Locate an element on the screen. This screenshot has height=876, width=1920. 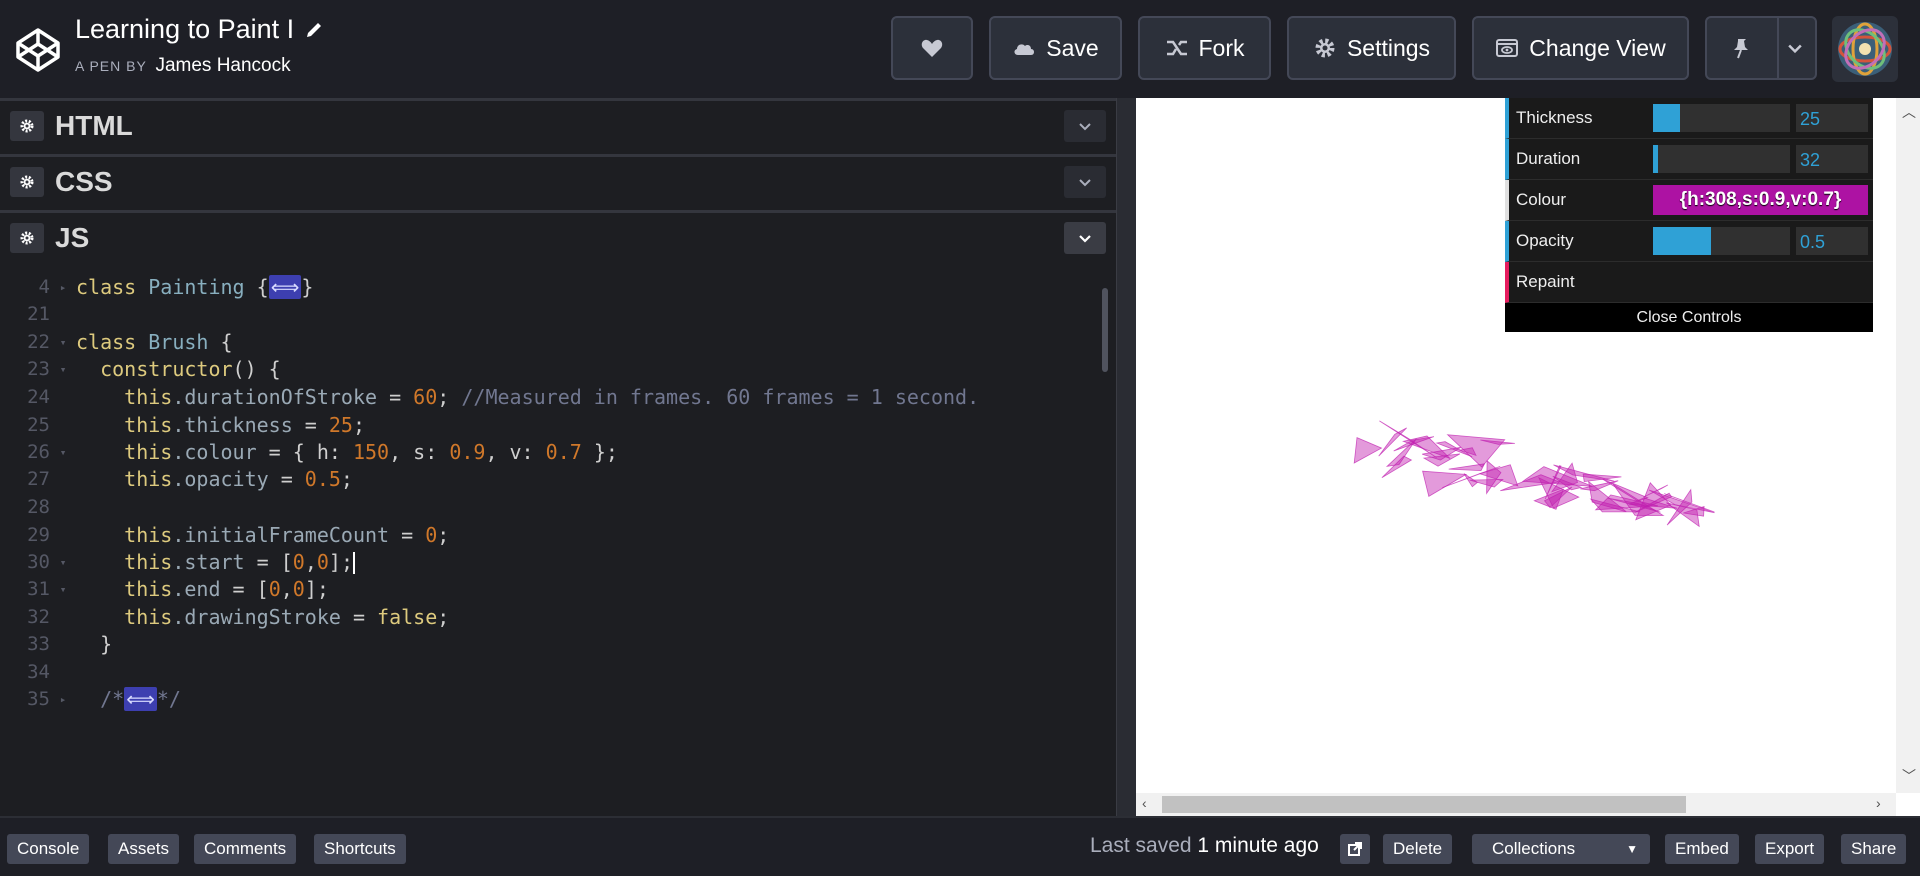
repaint-button: Repaint is located at coordinates (1689, 282).